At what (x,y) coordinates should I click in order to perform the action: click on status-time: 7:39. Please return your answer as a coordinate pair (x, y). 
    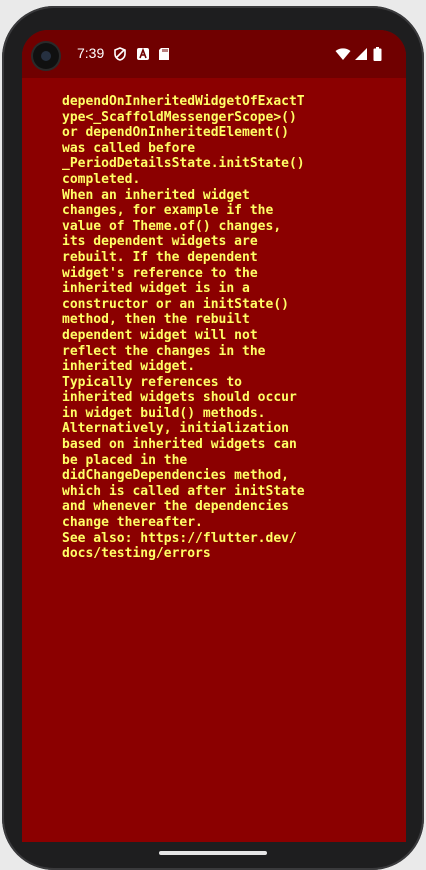
    Looking at the image, I should click on (91, 53).